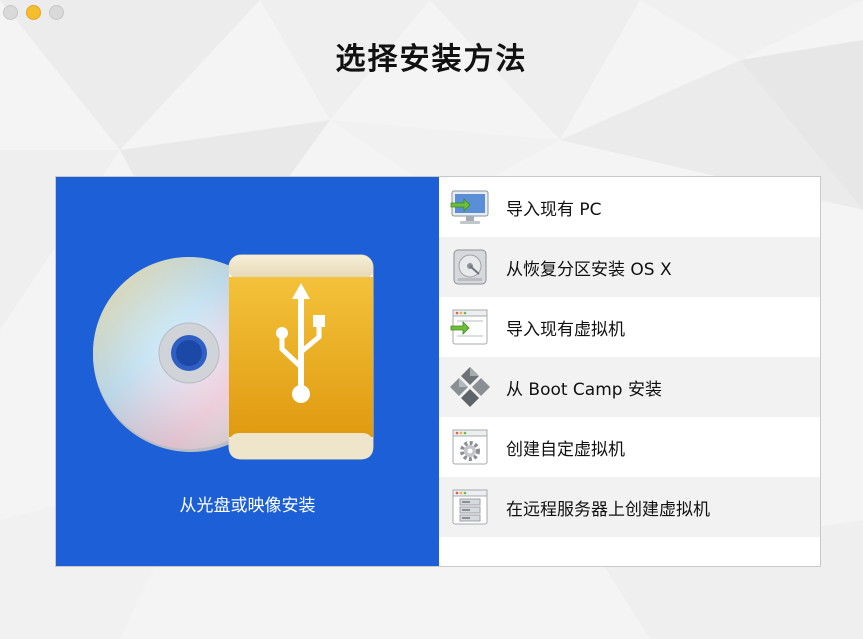  I want to click on install-from-bootcamp-label: 从 Boot Camp 安装, so click(584, 389).